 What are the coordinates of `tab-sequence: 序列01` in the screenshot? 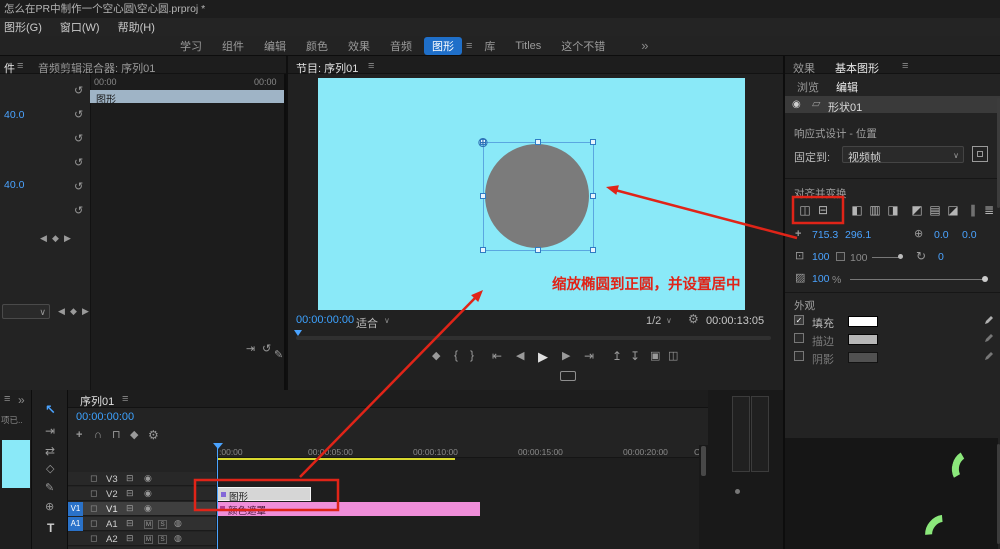 It's located at (97, 401).